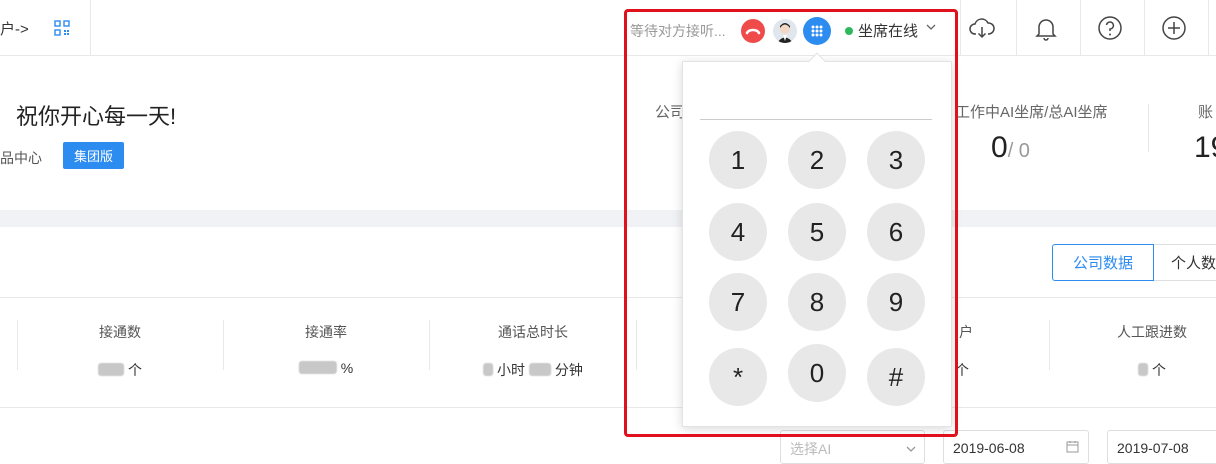 The image size is (1216, 464). I want to click on hangup-button, so click(753, 31).